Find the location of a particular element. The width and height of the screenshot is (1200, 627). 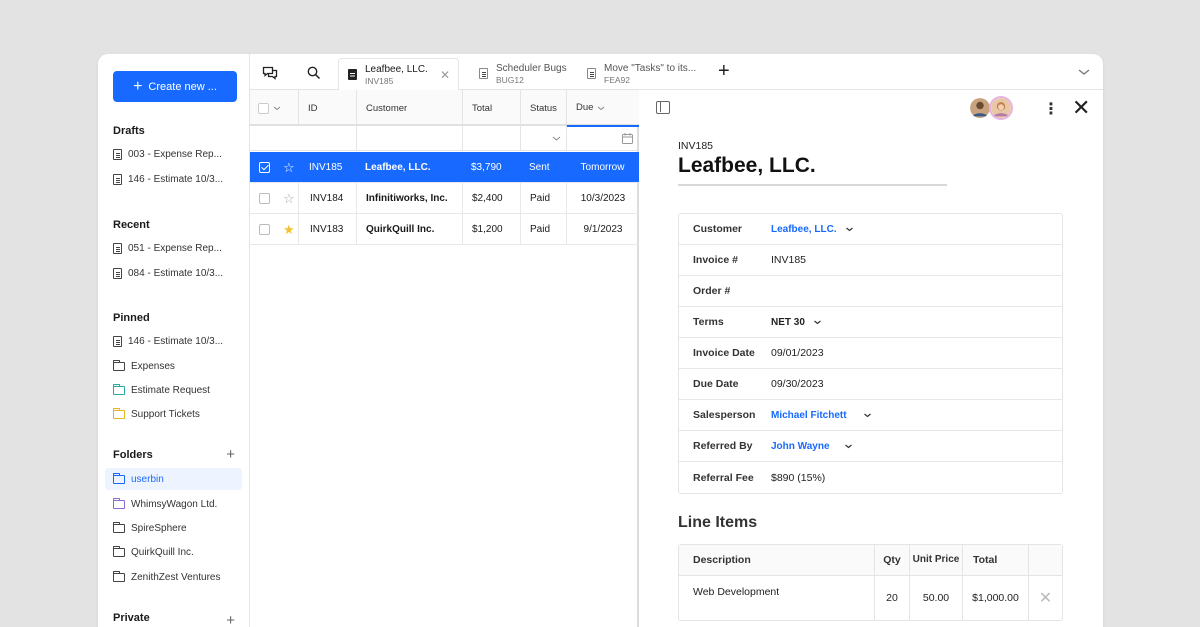

select-all is located at coordinates (274, 108).